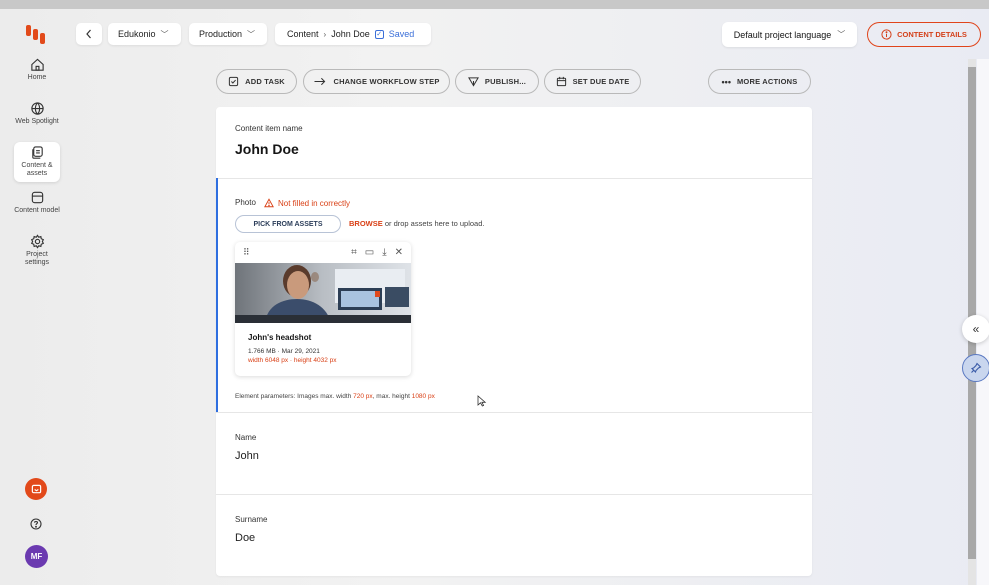 The image size is (989, 585). I want to click on upload-hint: BROWSE or drop assets here to upload., so click(416, 223).